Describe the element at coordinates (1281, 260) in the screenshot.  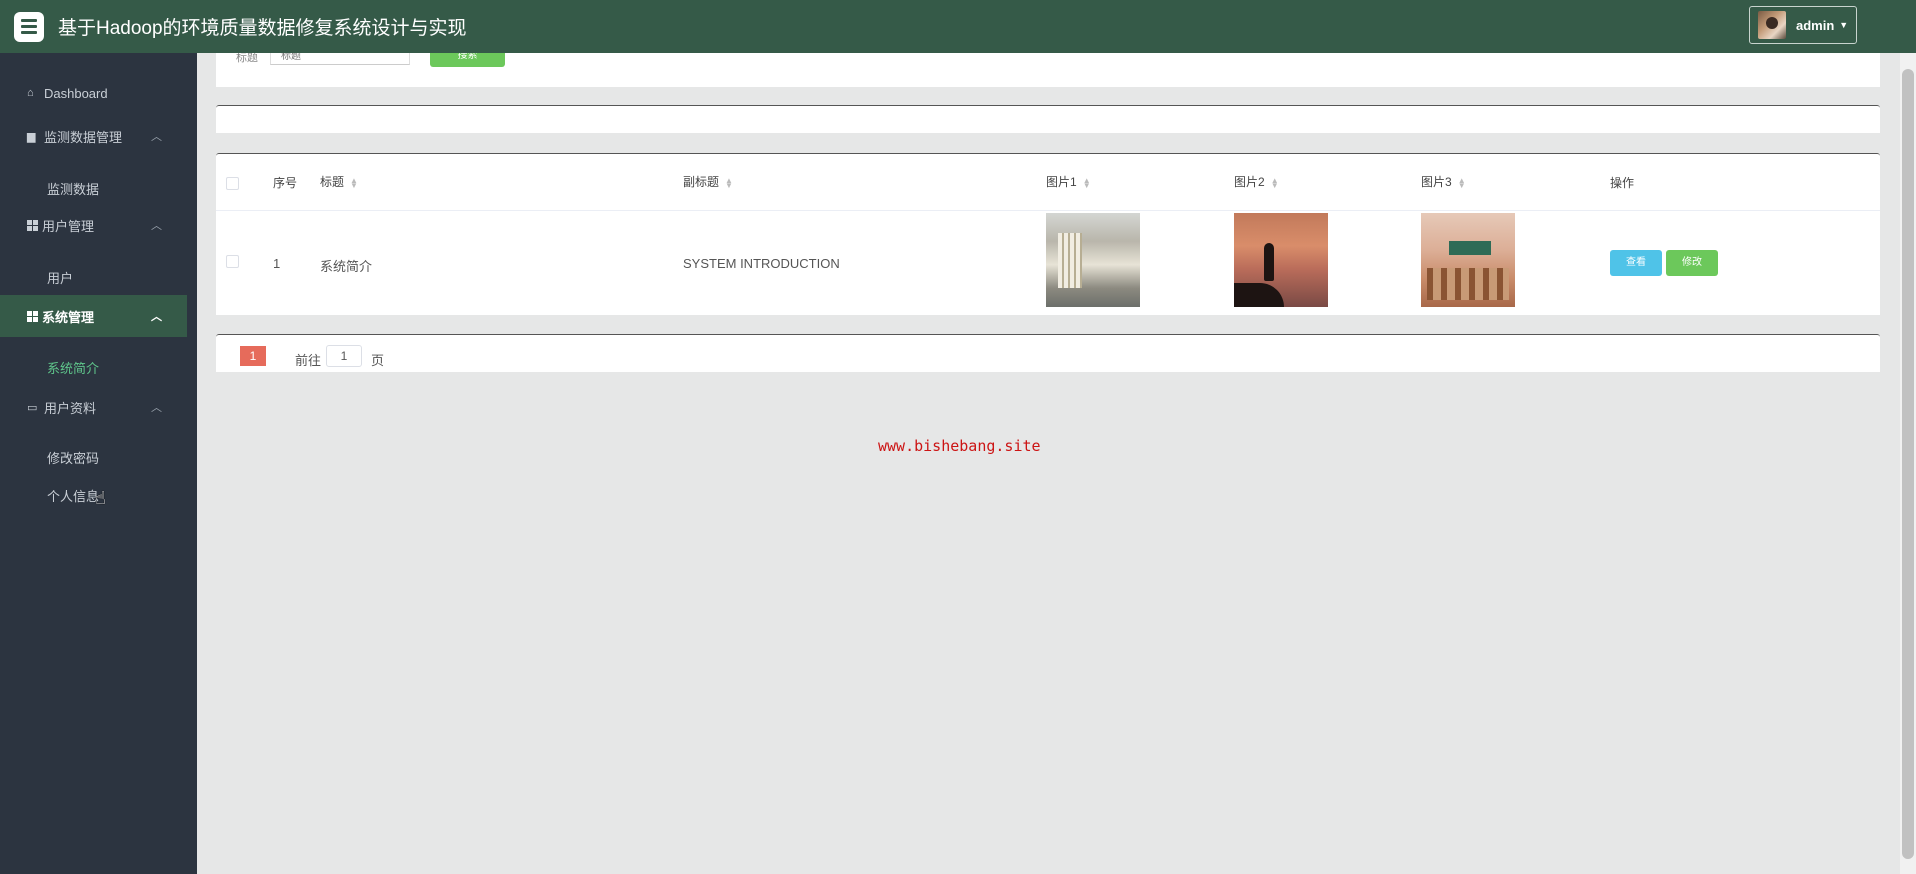
I see `cell-image-balloon-girl` at that location.